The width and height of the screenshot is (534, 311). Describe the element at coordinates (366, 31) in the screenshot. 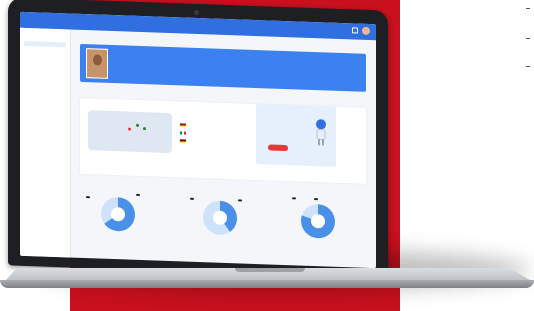

I see `user-avatar` at that location.